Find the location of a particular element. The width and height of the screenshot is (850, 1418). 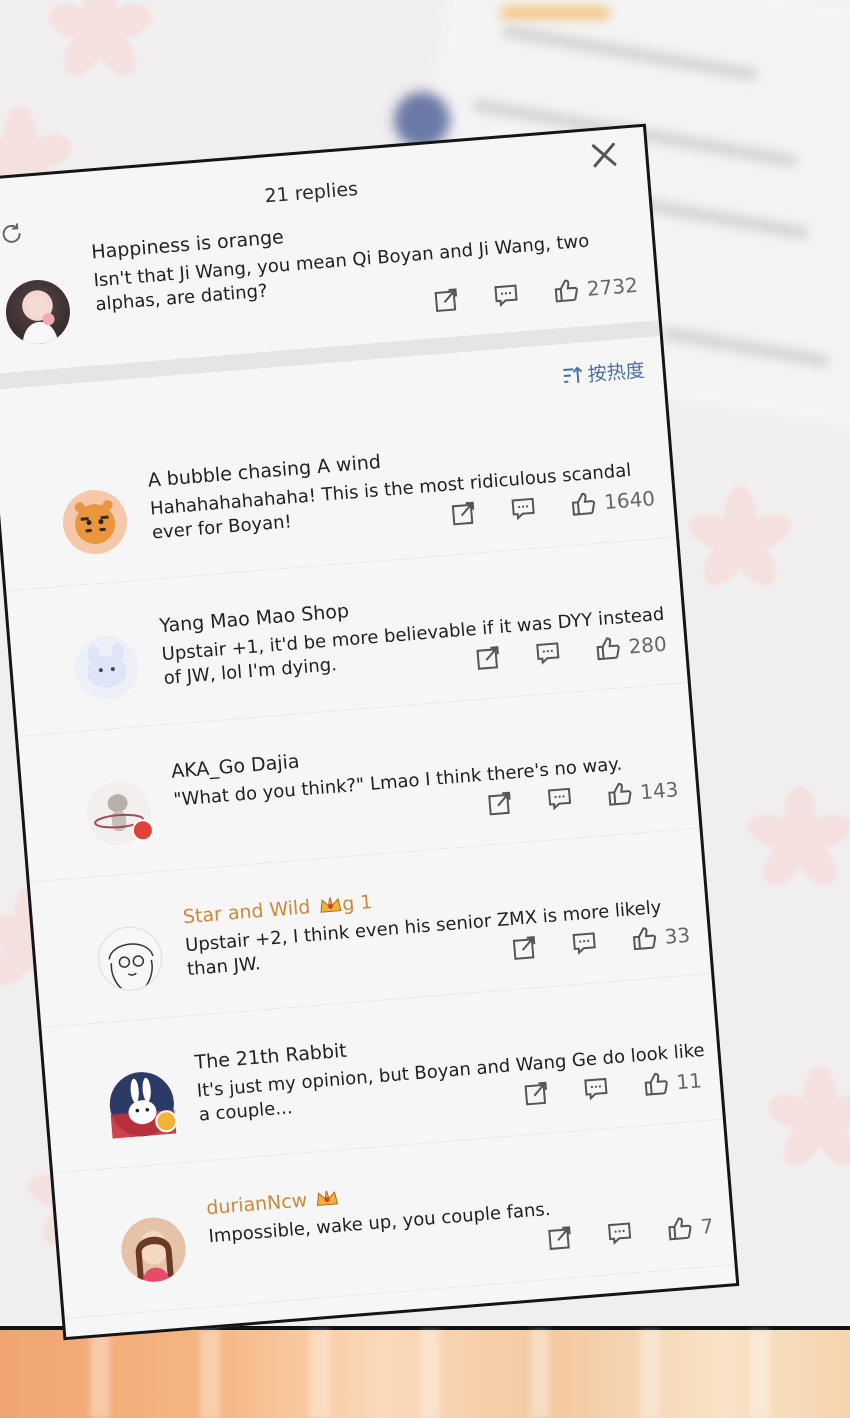

like-count: 280 is located at coordinates (647, 645).